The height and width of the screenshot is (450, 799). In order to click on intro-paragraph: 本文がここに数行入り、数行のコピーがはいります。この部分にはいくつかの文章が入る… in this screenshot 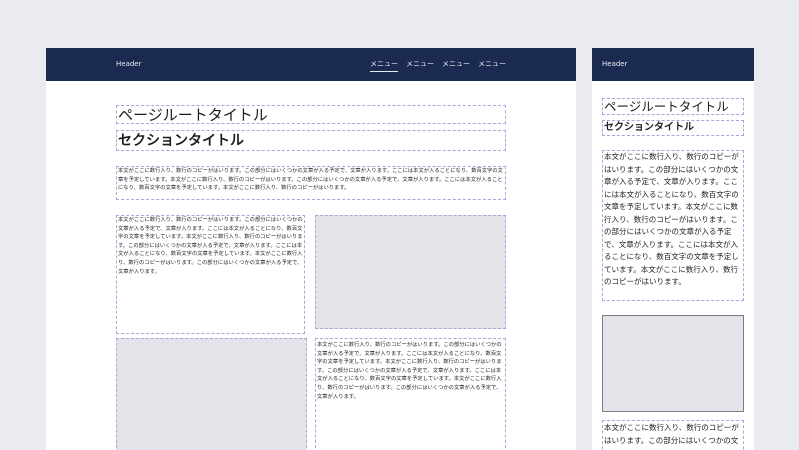, I will do `click(311, 183)`.